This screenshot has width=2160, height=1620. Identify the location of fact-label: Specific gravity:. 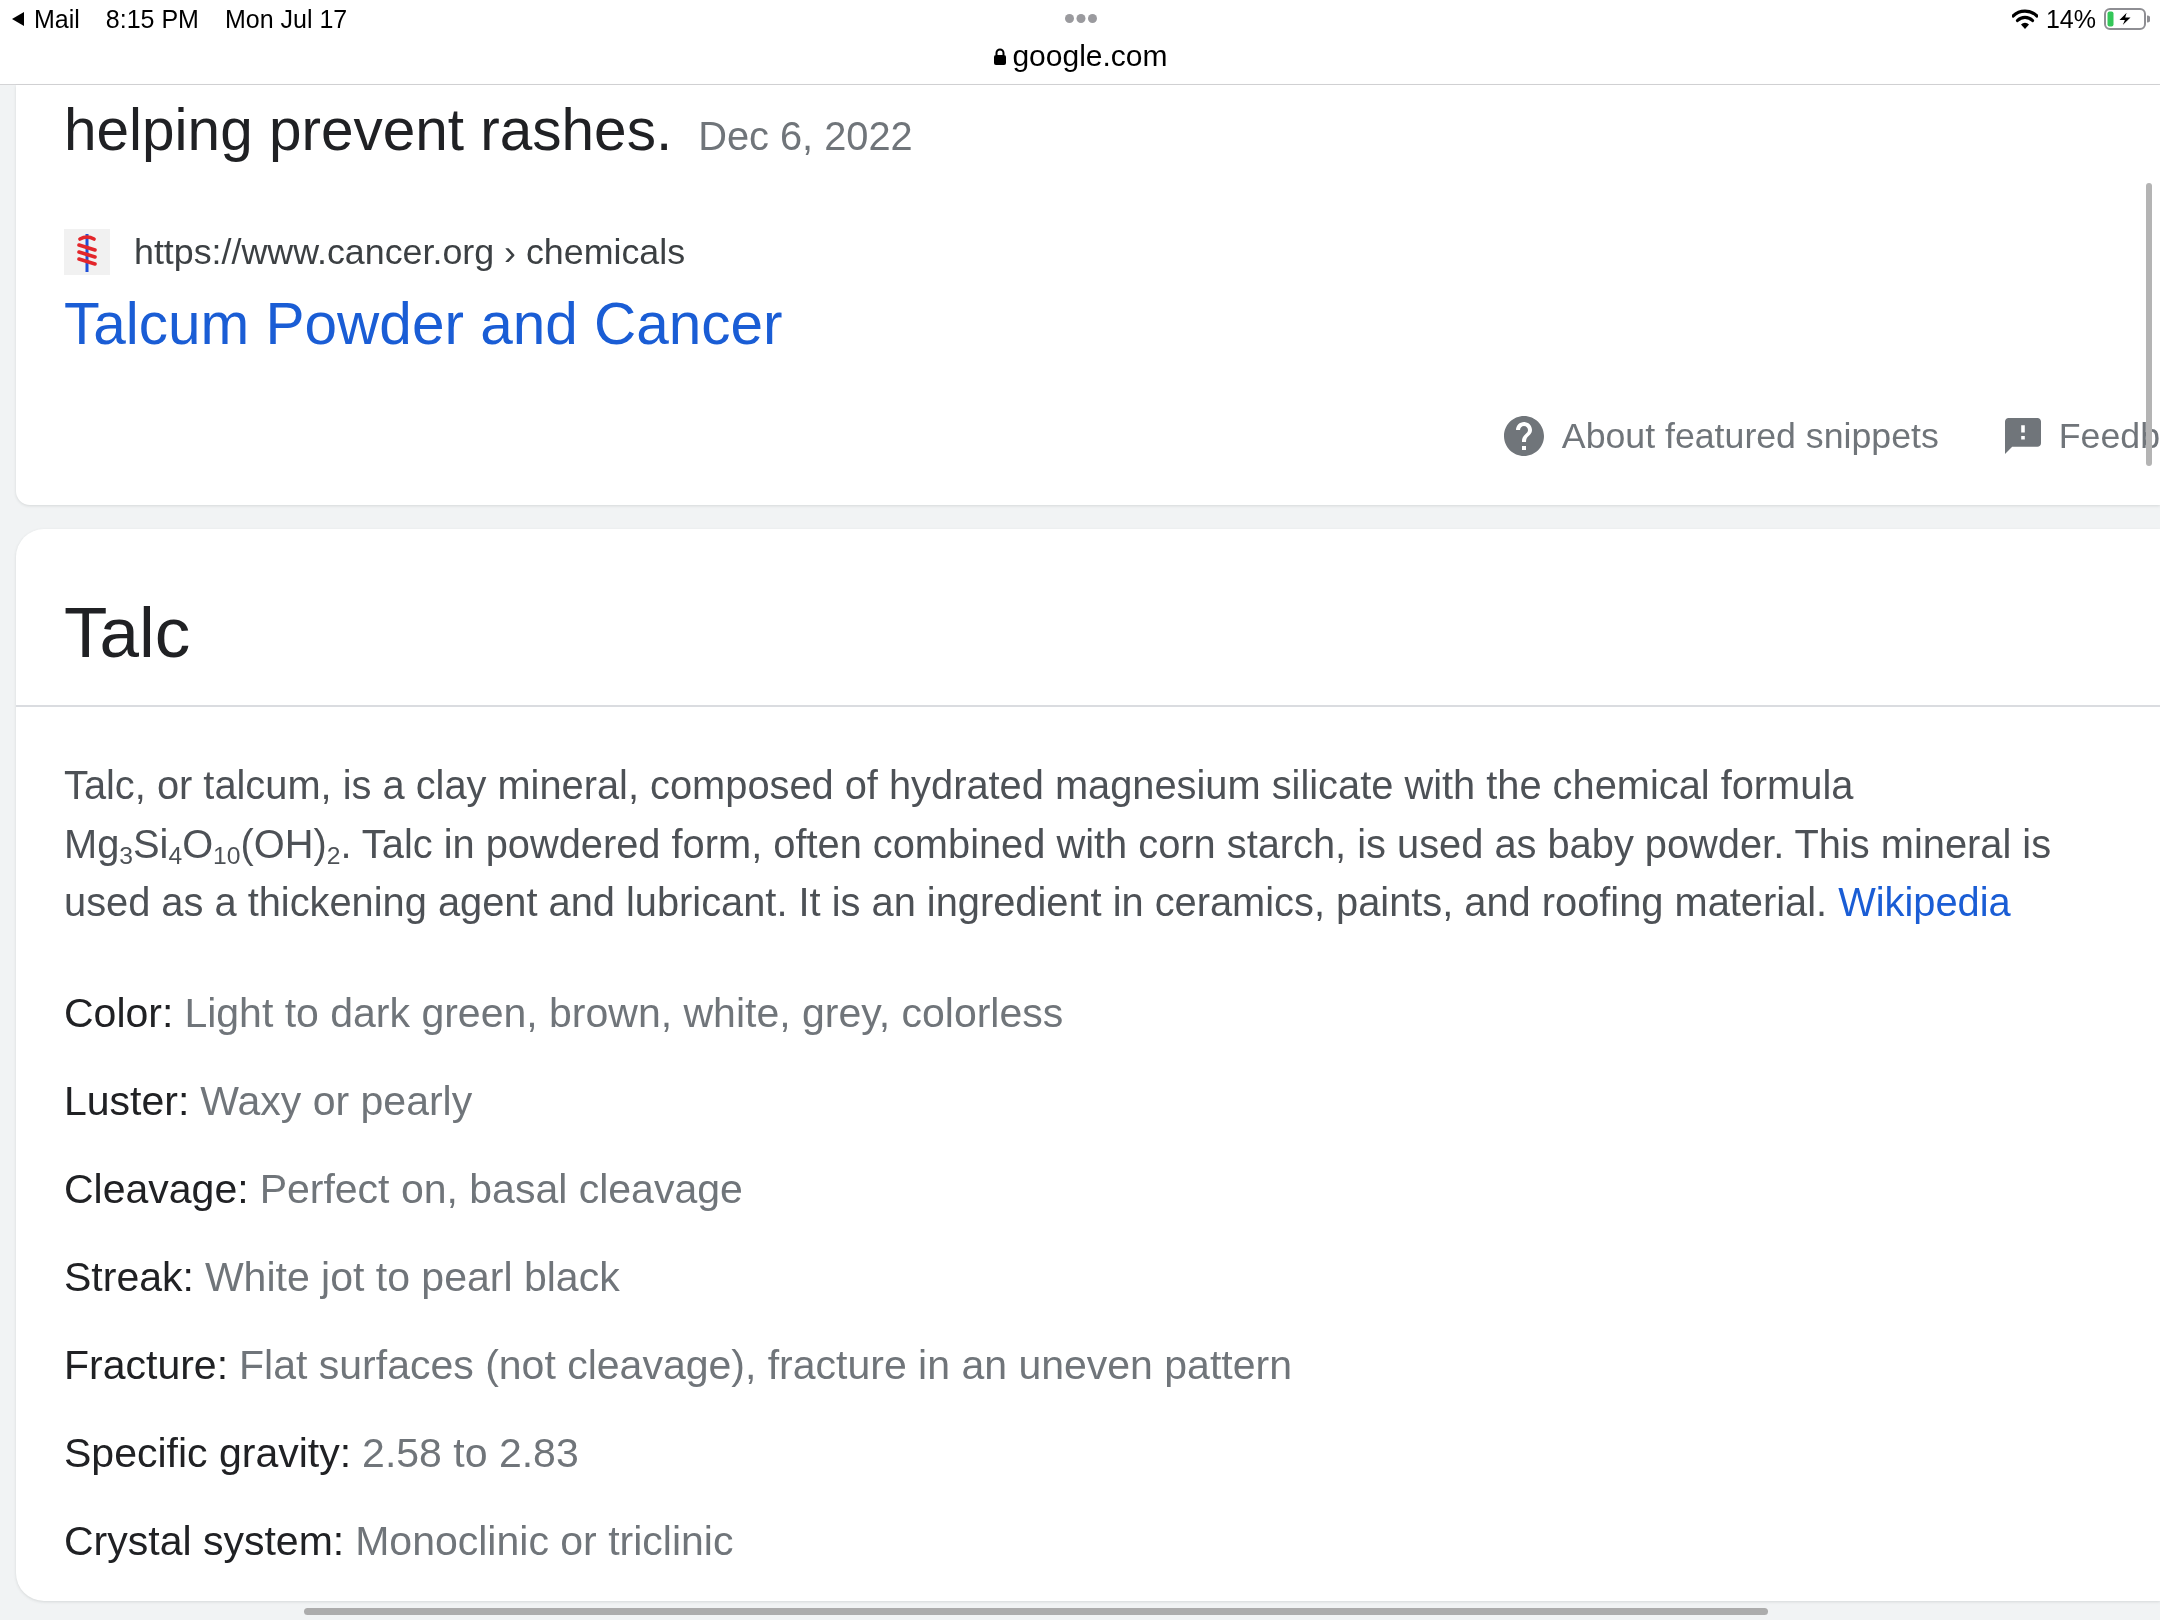
(208, 1453).